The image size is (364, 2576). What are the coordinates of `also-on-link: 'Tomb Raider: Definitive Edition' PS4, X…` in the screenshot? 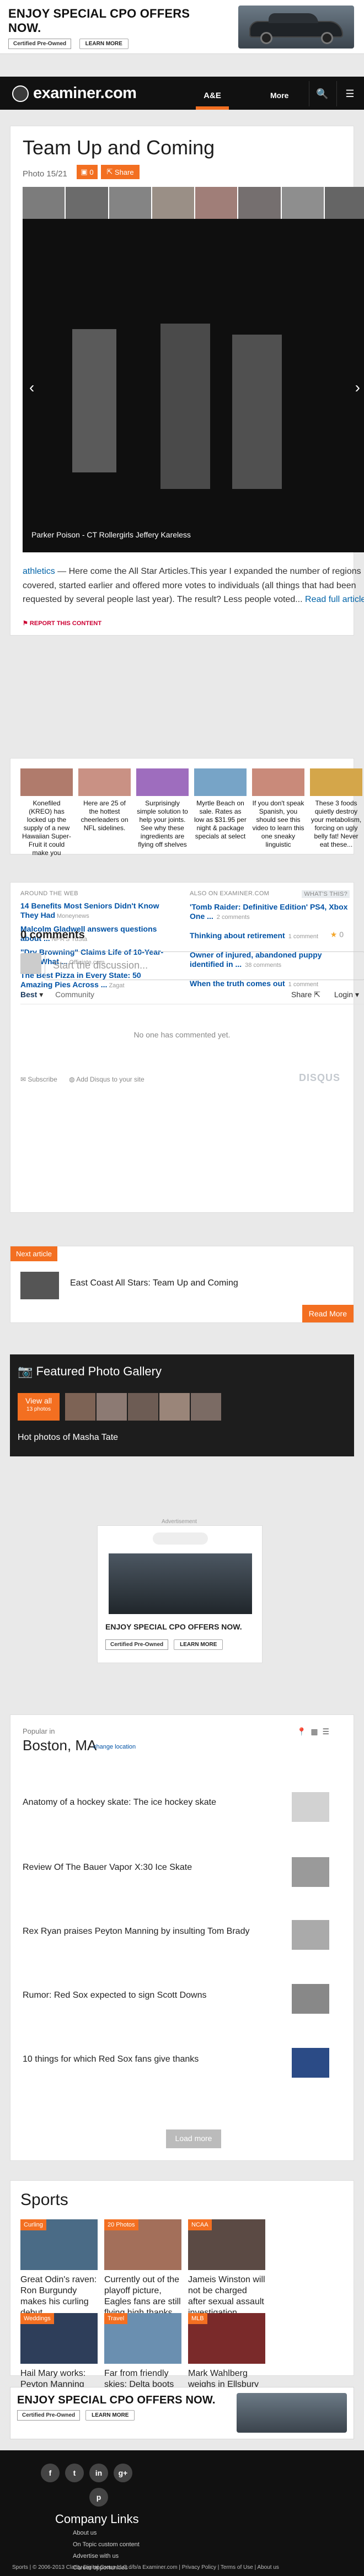 It's located at (270, 911).